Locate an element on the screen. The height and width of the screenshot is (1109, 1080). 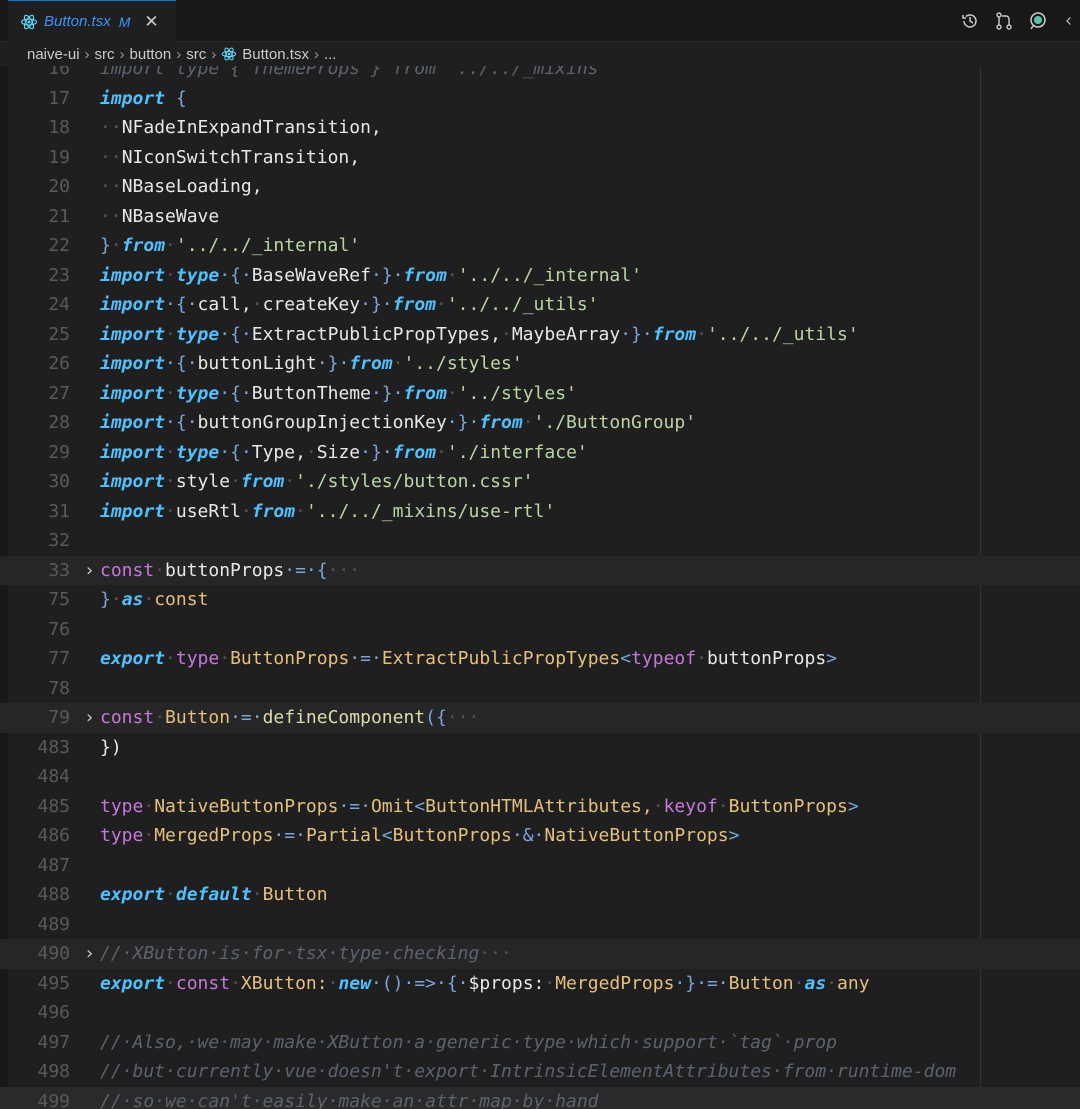
code-text: ··NIconSwitchTransition, is located at coordinates (230, 158).